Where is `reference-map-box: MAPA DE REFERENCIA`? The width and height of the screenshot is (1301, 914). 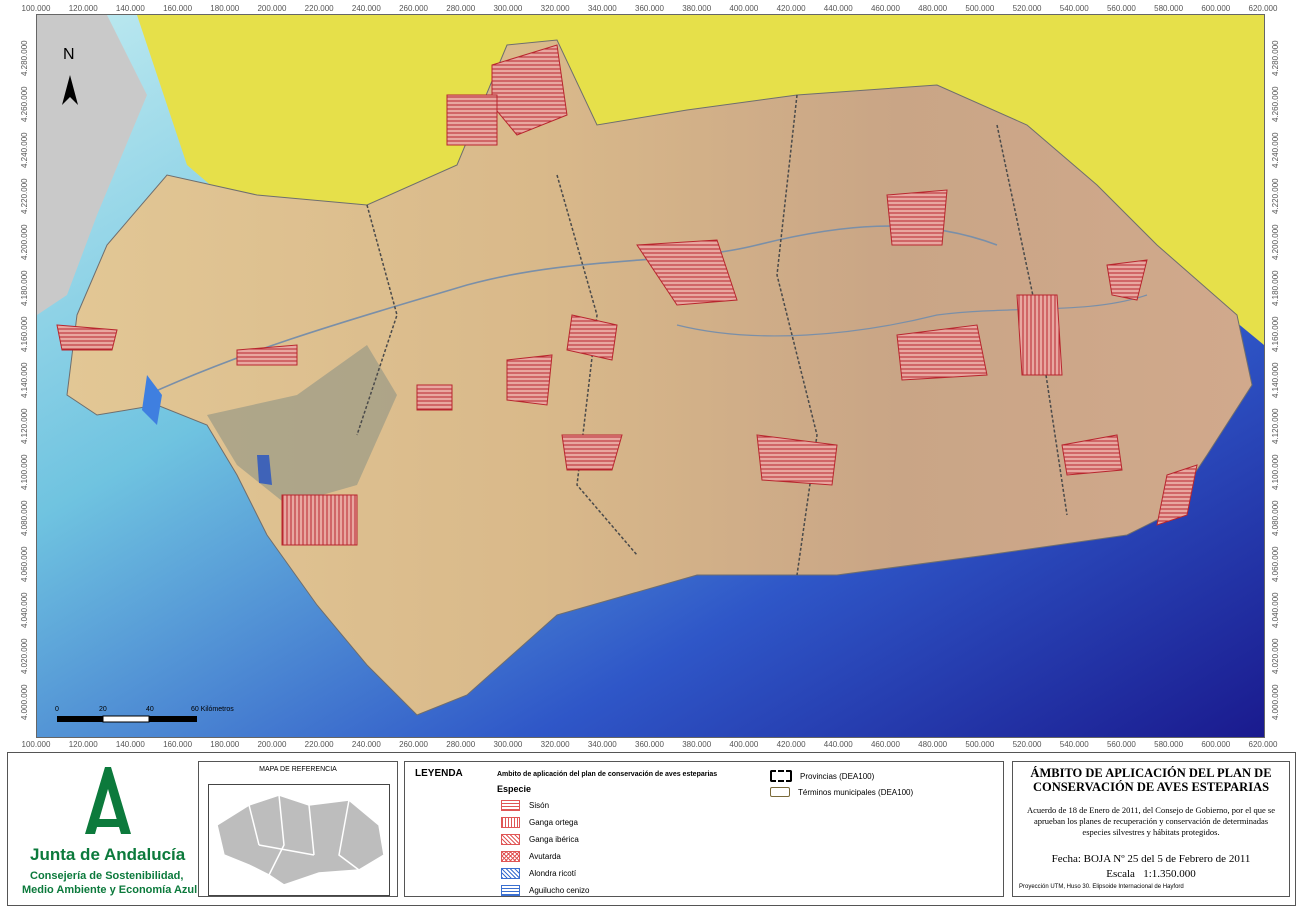
reference-map-box: MAPA DE REFERENCIA is located at coordinates (298, 829).